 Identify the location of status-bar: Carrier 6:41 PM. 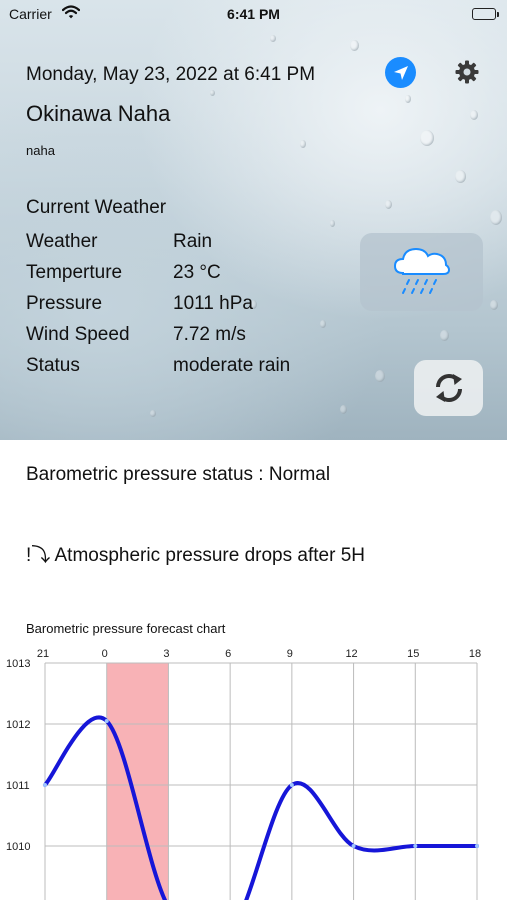
(253, 15).